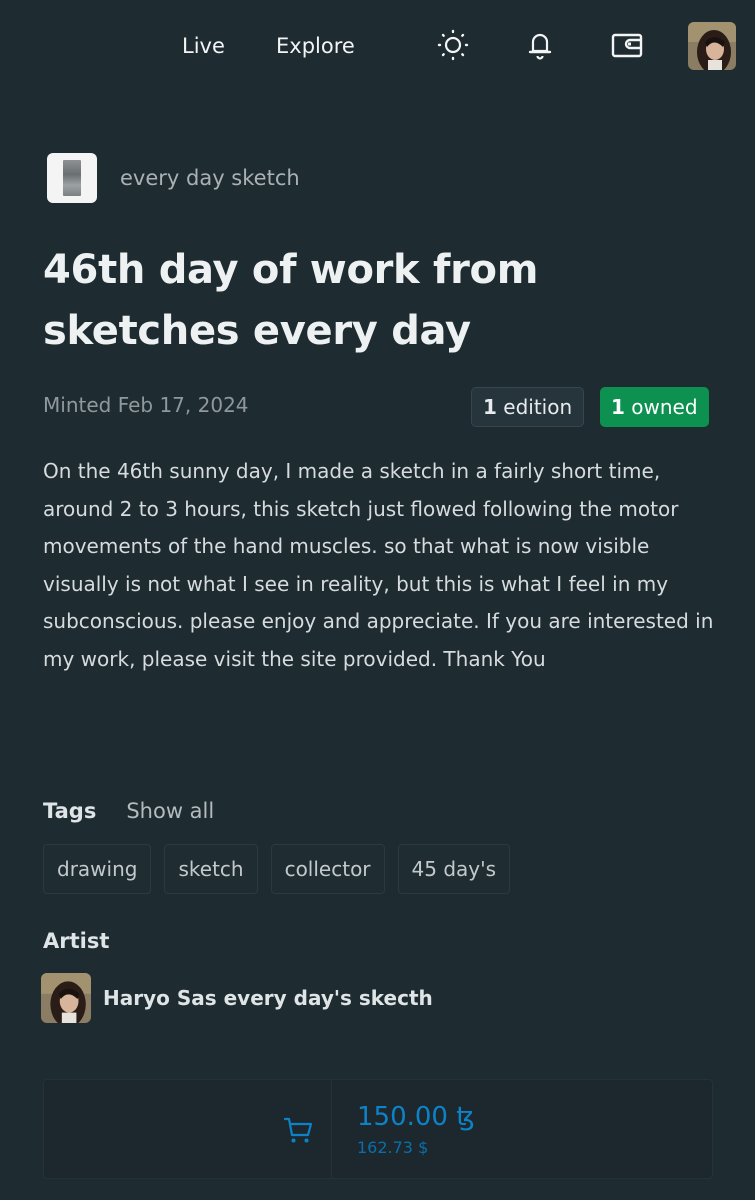 This screenshot has width=755, height=1200. I want to click on collection-thumbnail, so click(72, 178).